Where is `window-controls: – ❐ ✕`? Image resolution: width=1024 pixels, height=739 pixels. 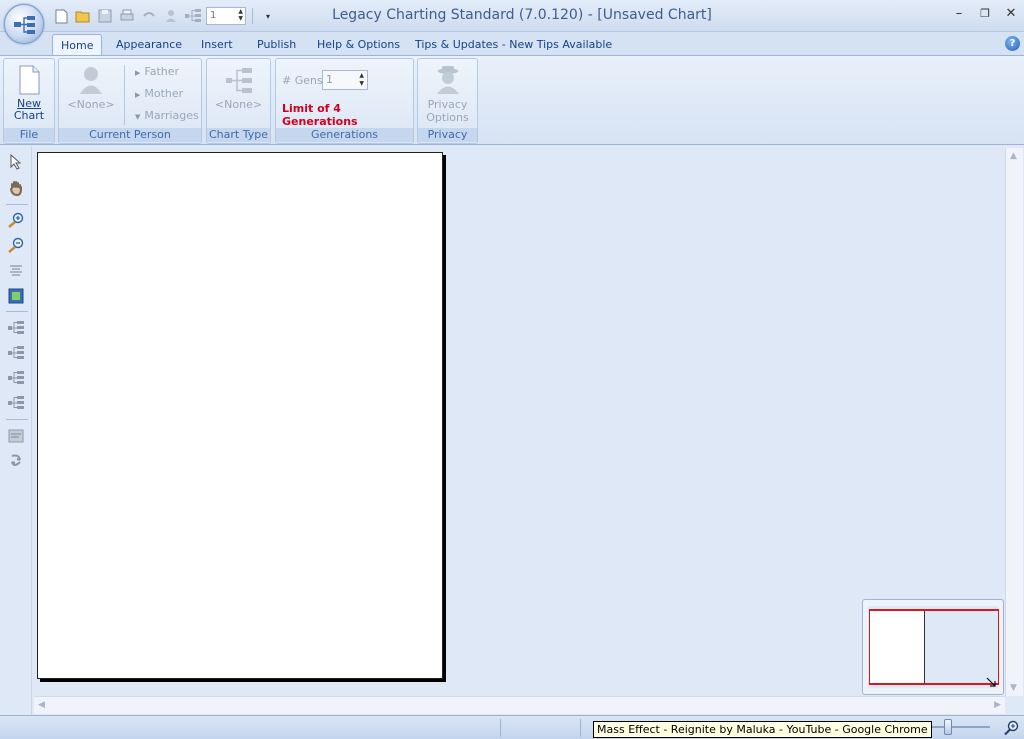 window-controls: – ❐ ✕ is located at coordinates (985, 14).